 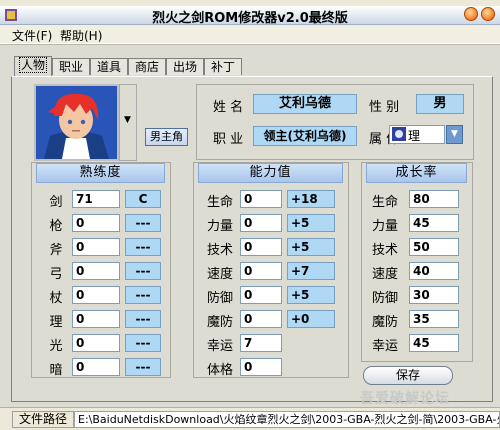 I want to click on ability-label: 速度, so click(x=219, y=274).